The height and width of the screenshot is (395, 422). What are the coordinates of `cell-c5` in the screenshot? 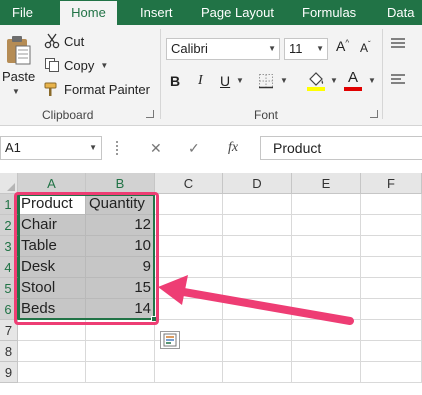 It's located at (189, 288).